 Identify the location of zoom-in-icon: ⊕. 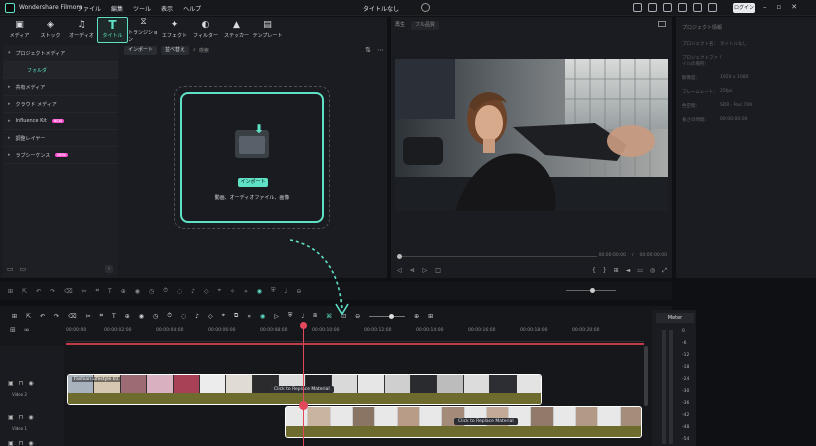
(416, 316).